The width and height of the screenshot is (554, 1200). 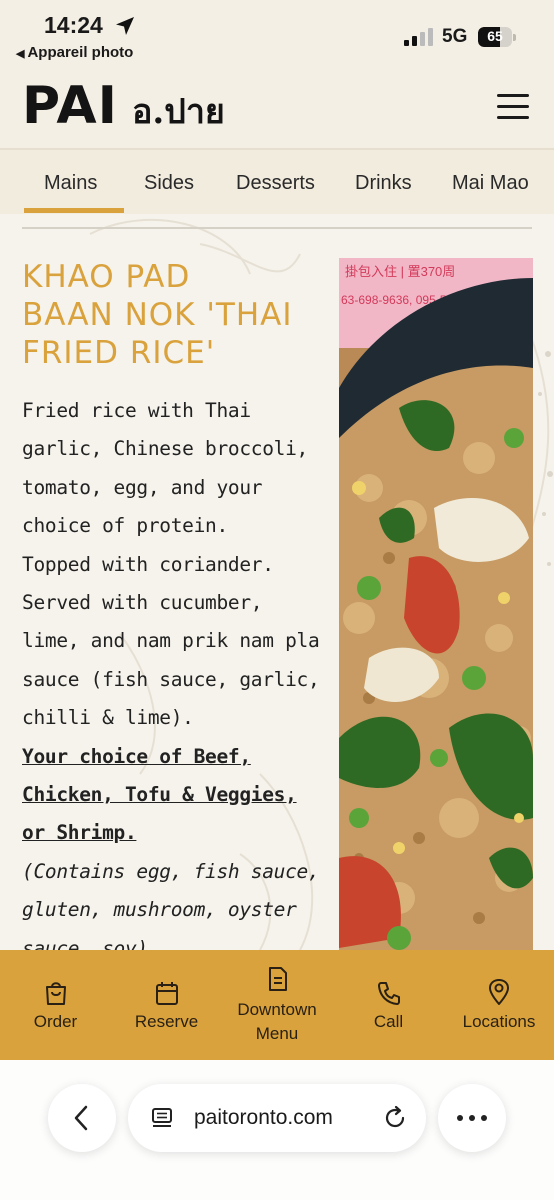 I want to click on url-text: paitoronto.com, so click(x=263, y=1117).